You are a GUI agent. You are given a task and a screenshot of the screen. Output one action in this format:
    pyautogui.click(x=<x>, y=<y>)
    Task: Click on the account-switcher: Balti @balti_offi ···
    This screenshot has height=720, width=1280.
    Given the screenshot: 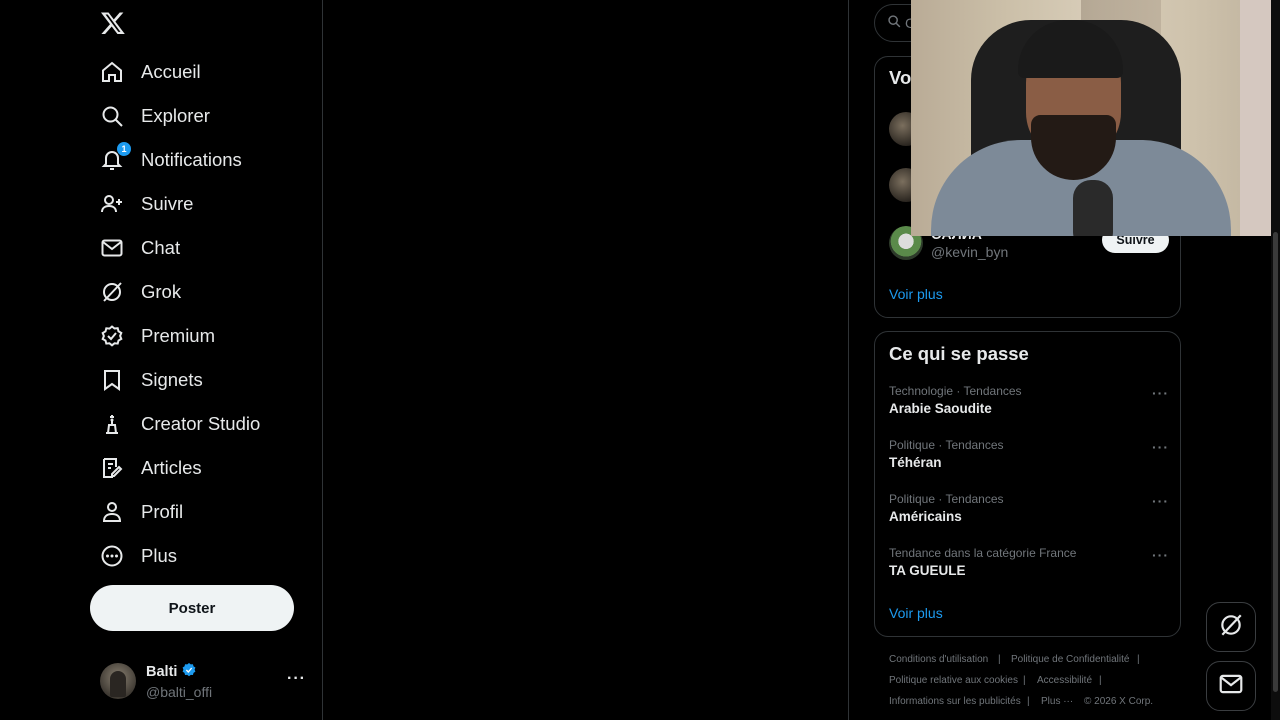 What is the action you would take?
    pyautogui.click(x=205, y=681)
    